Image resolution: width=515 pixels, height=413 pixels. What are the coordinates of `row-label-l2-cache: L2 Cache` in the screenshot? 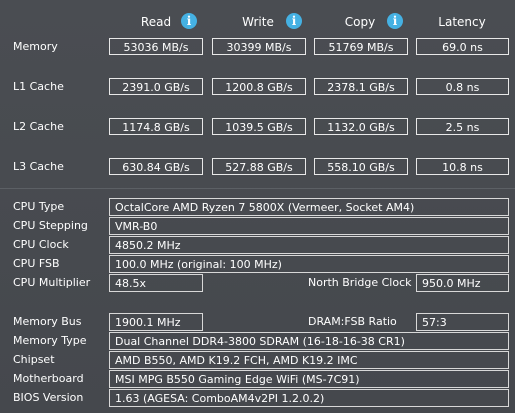 It's located at (38, 126).